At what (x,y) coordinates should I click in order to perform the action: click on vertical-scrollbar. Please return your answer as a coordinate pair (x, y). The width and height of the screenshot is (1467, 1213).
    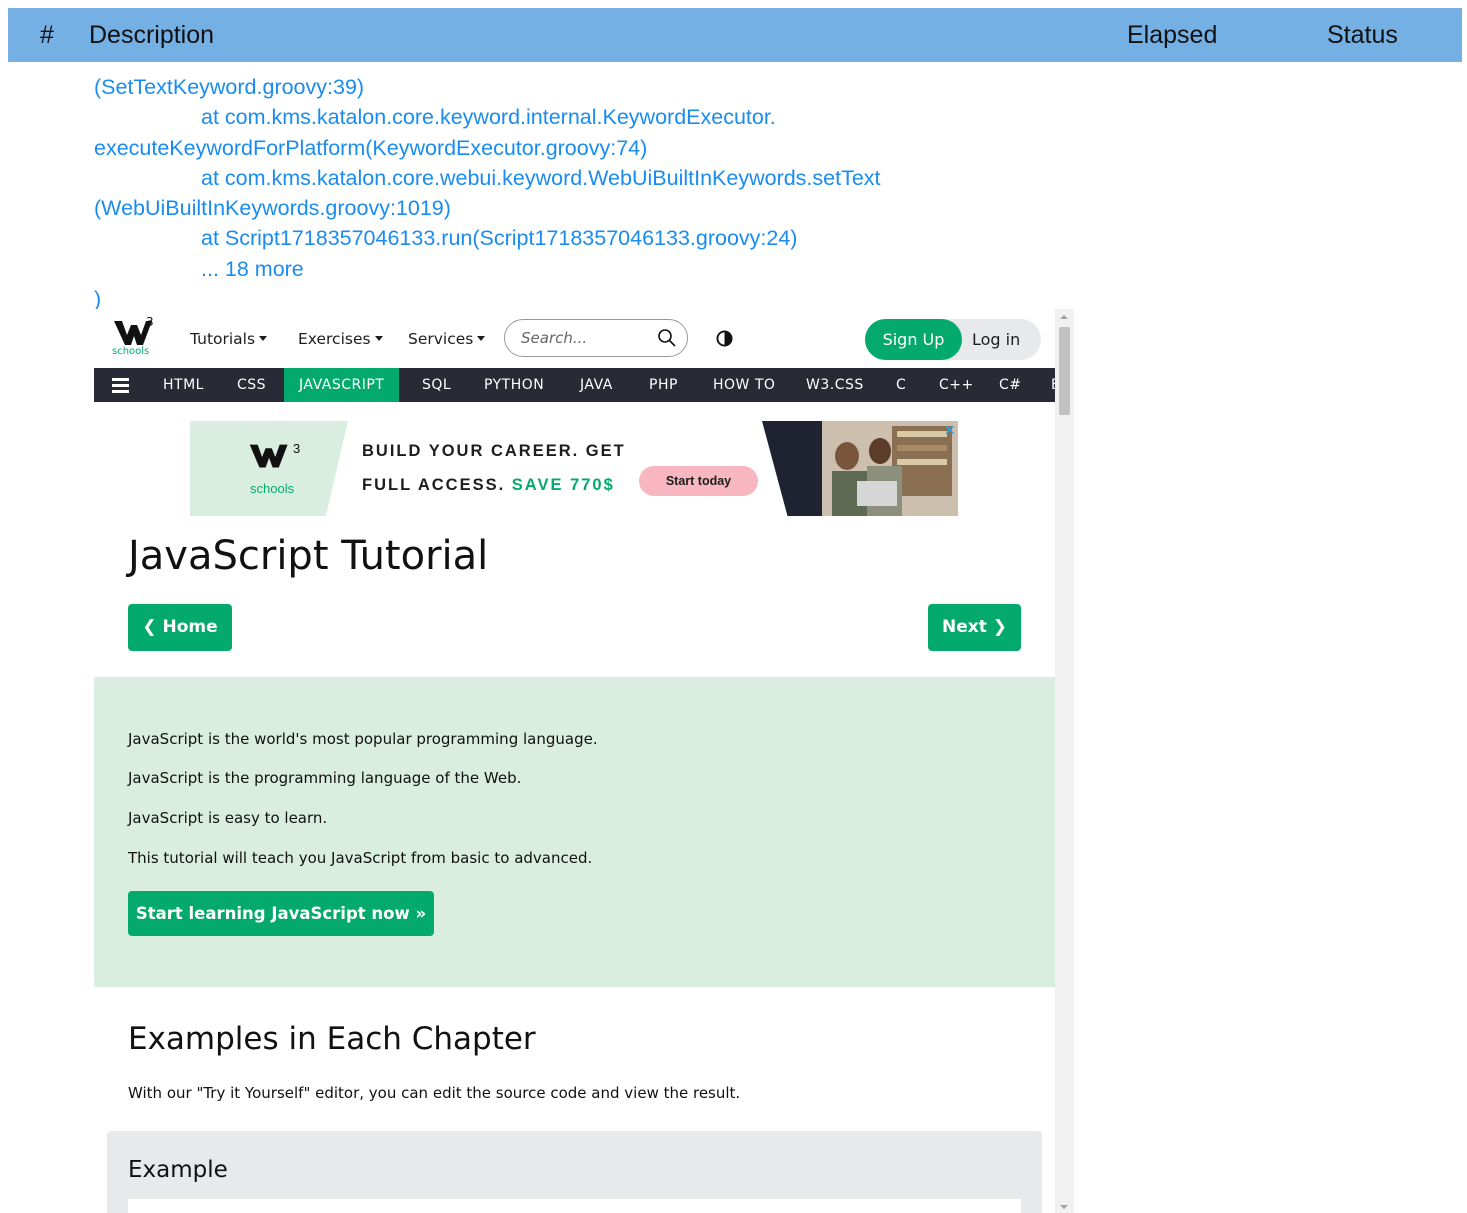
    Looking at the image, I should click on (1064, 761).